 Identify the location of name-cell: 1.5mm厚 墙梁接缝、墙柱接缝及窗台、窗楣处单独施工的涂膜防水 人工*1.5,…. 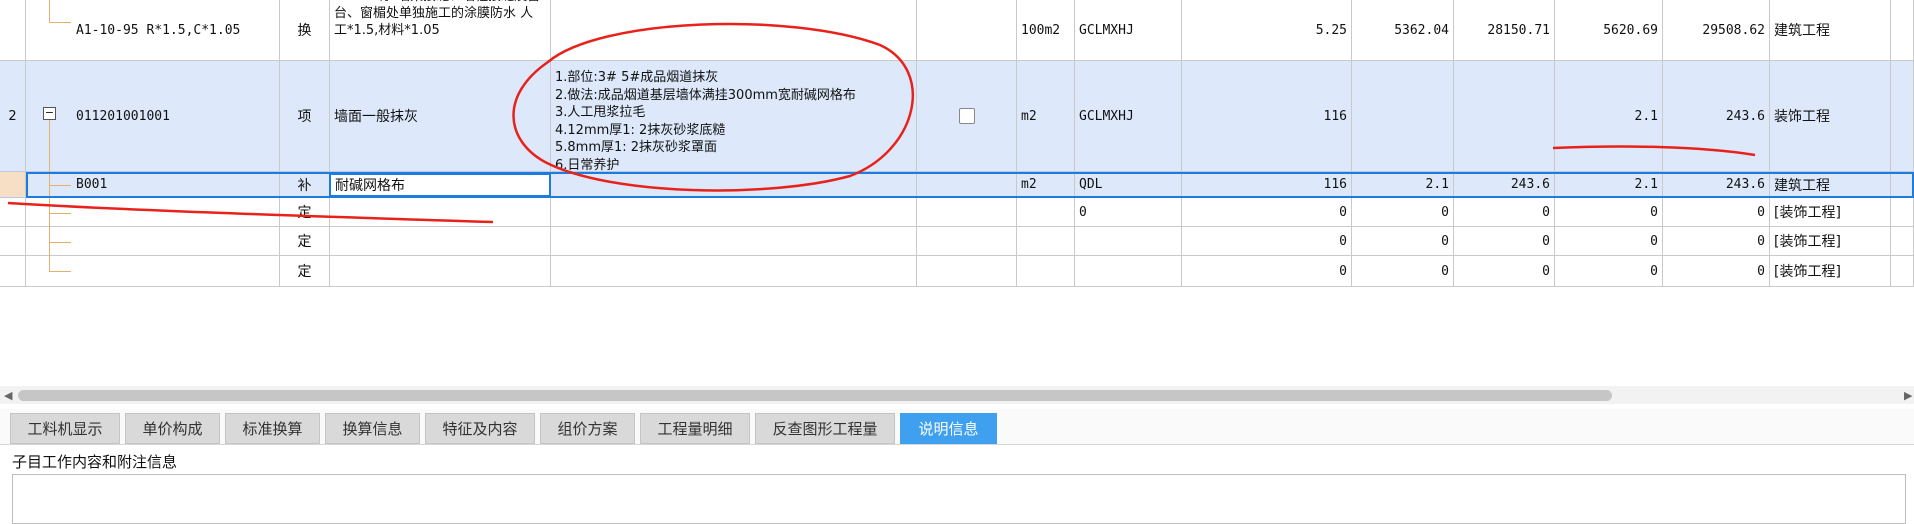
(440, 30).